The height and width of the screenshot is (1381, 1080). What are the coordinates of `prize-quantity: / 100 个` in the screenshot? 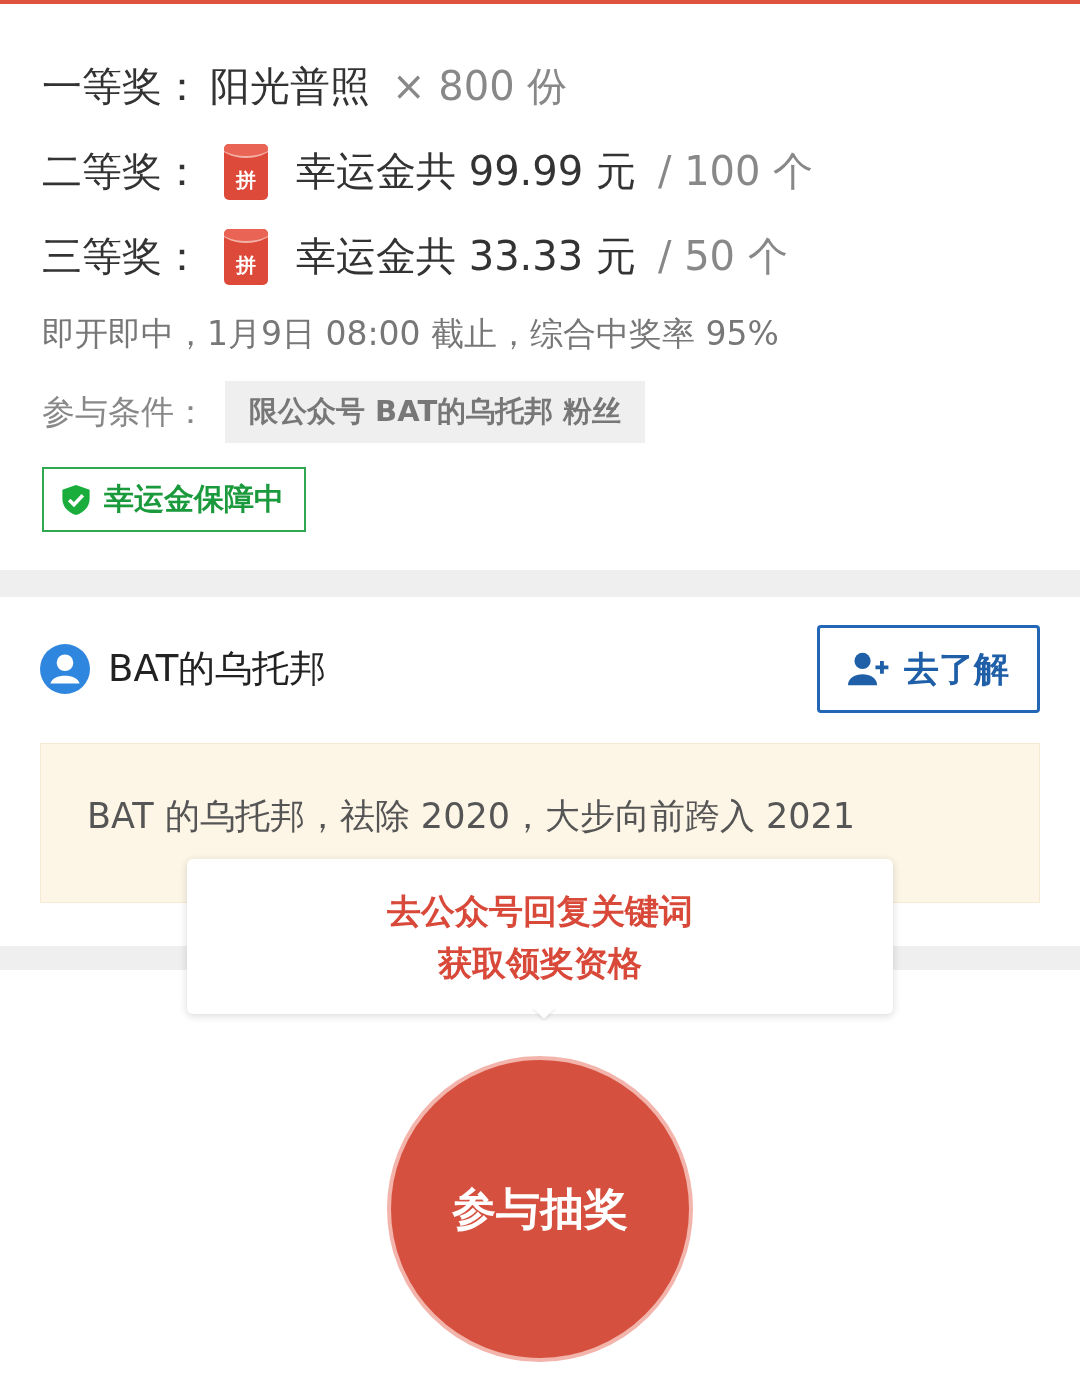 It's located at (735, 171).